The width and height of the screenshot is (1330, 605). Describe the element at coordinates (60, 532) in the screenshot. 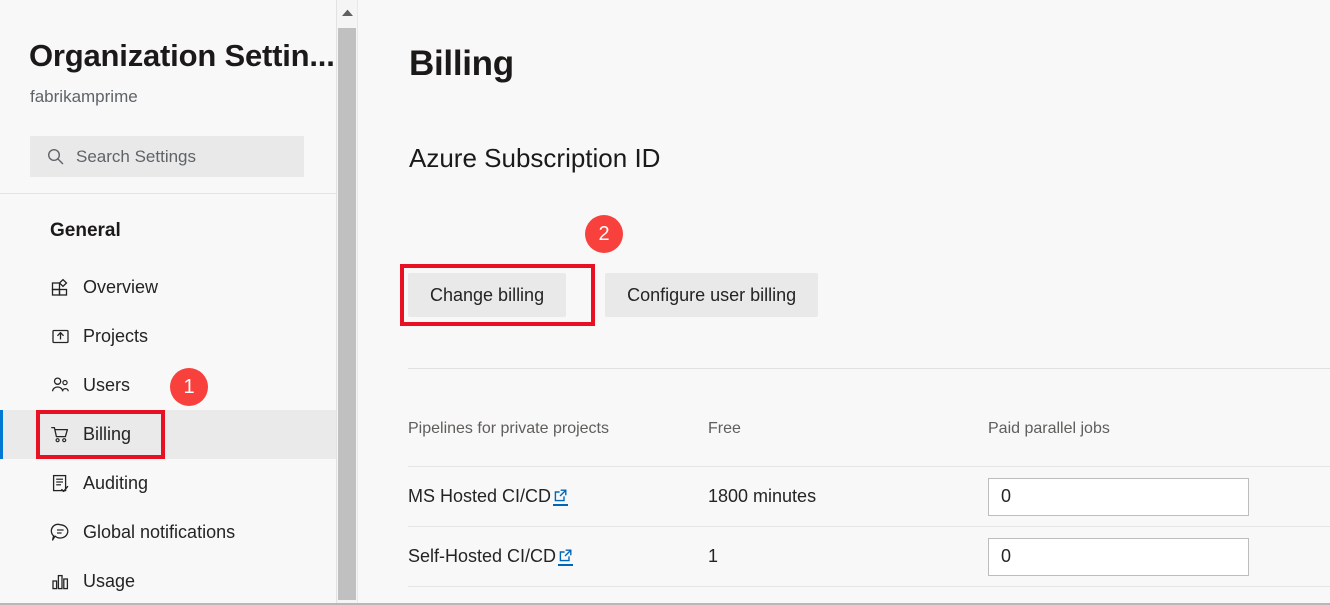

I see `notifications-speech-bubble-icon` at that location.